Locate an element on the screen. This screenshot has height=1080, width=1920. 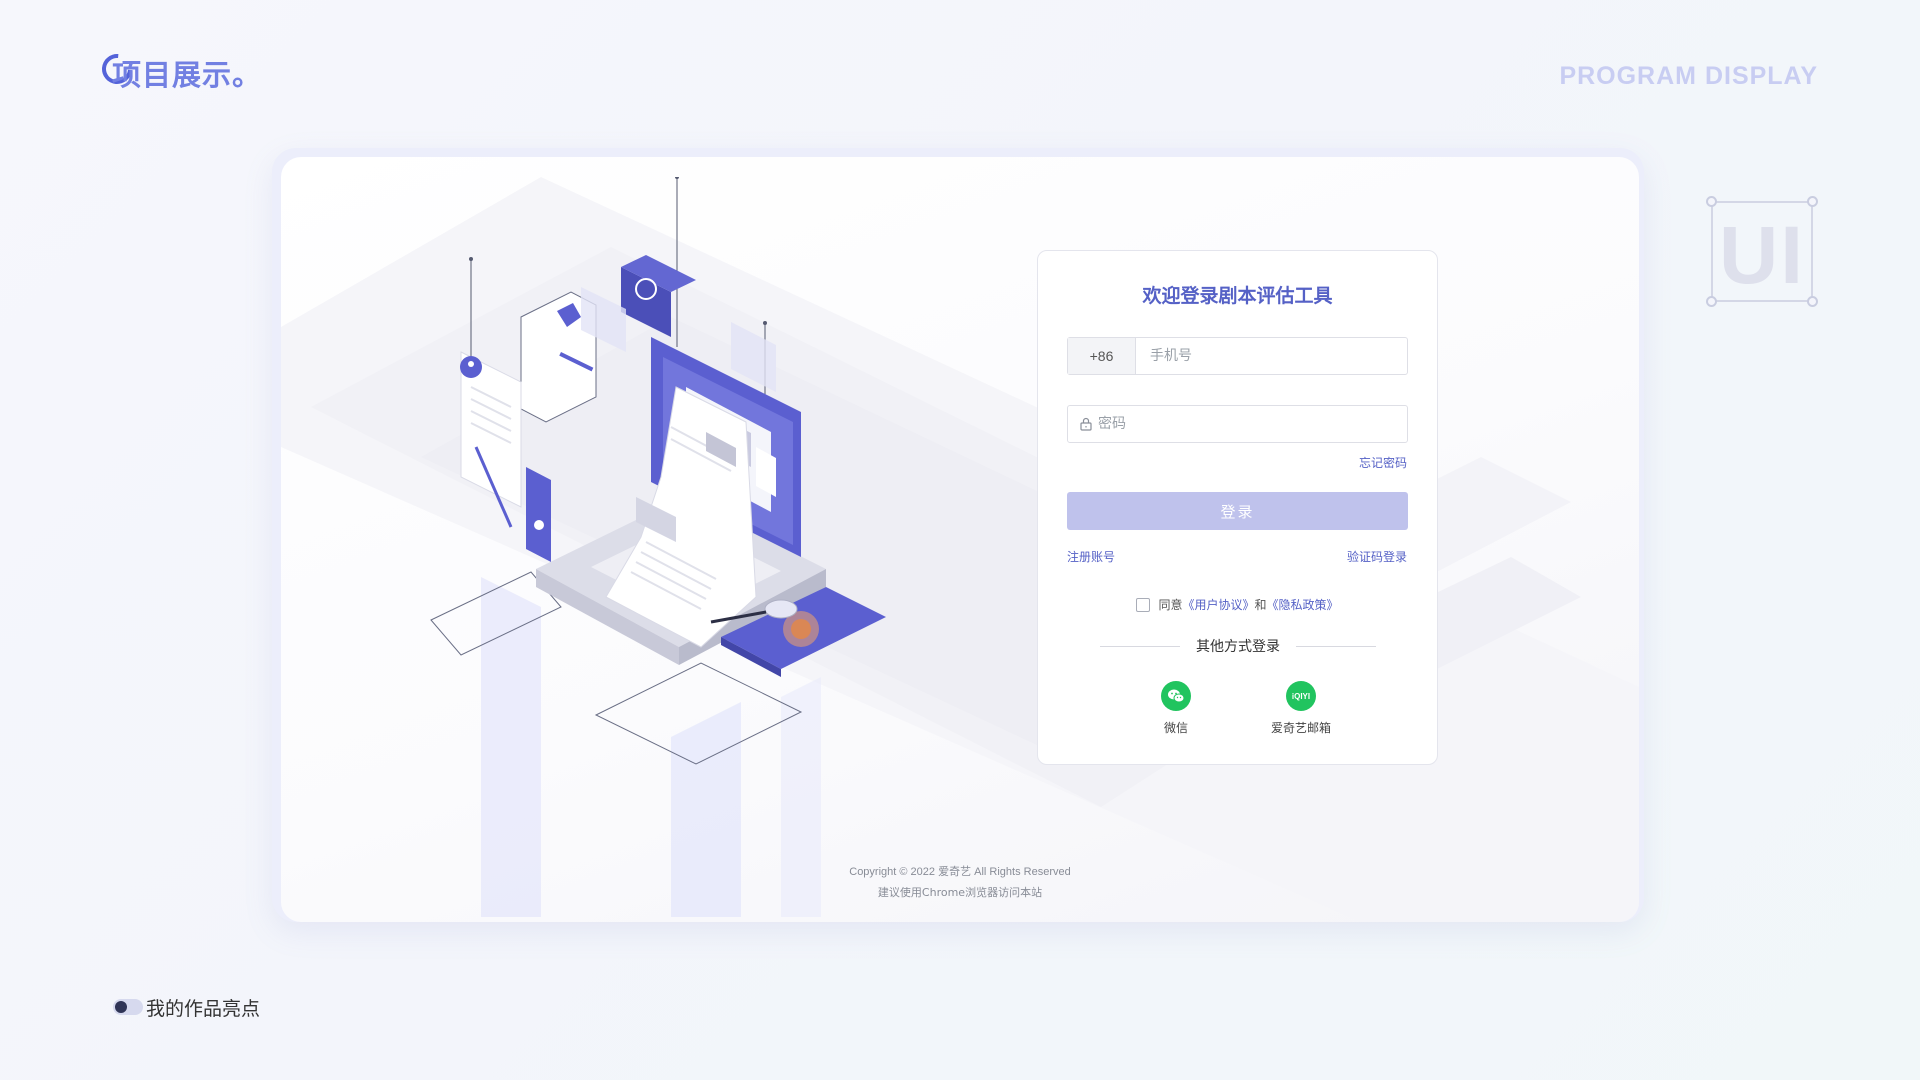
other-methods-label: 其他方式登录 is located at coordinates (1238, 647).